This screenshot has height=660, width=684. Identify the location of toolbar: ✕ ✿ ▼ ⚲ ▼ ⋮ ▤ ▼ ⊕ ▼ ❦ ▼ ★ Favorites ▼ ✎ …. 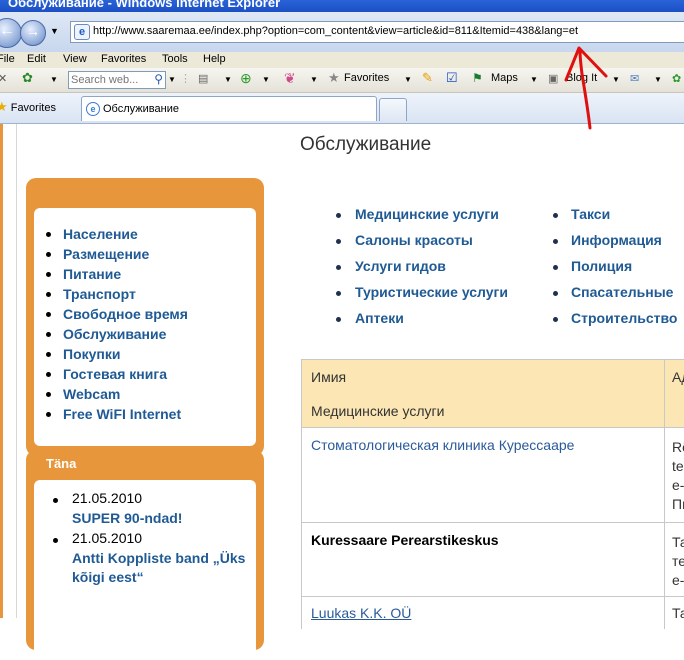
(342, 80).